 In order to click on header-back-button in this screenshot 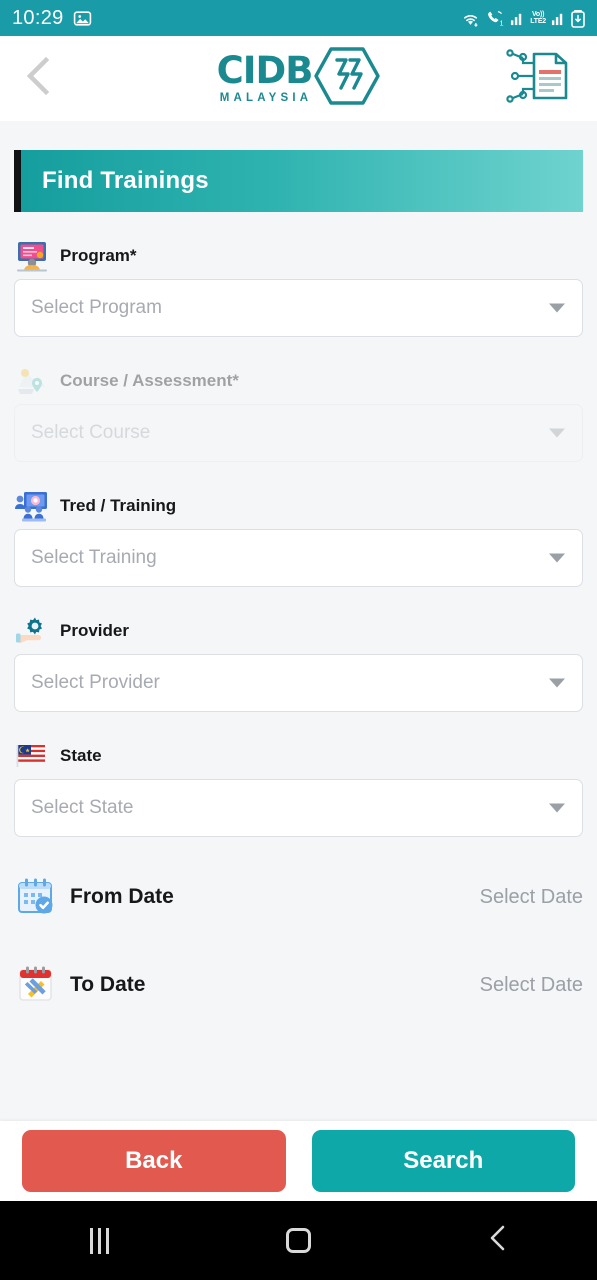, I will do `click(44, 78)`.